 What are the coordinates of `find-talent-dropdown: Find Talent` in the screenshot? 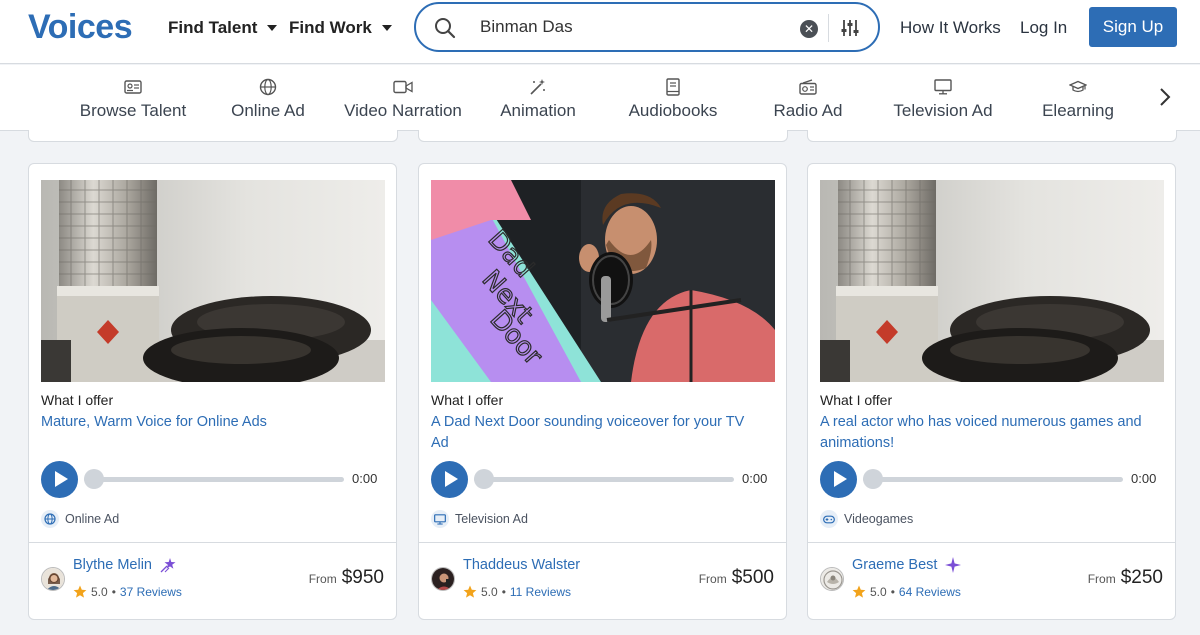 It's located at (223, 28).